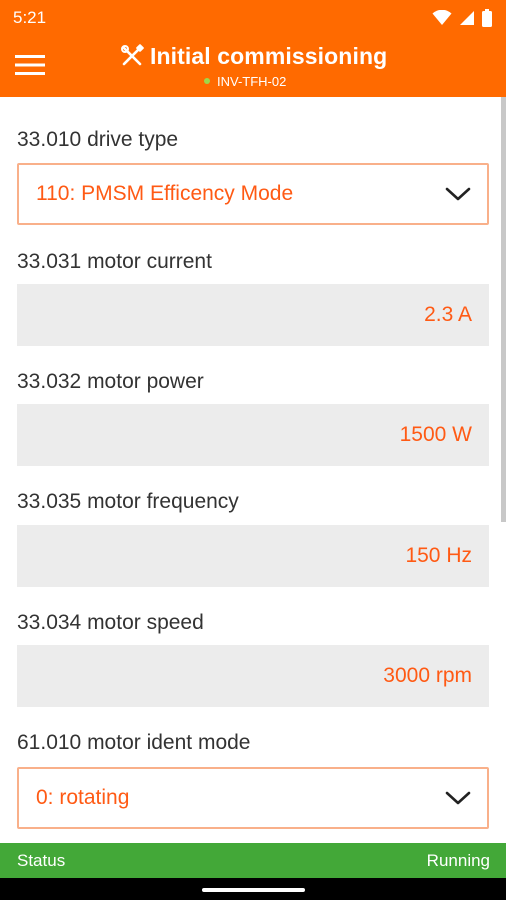 This screenshot has width=506, height=900. I want to click on device-status-bar: Status Running, so click(253, 860).